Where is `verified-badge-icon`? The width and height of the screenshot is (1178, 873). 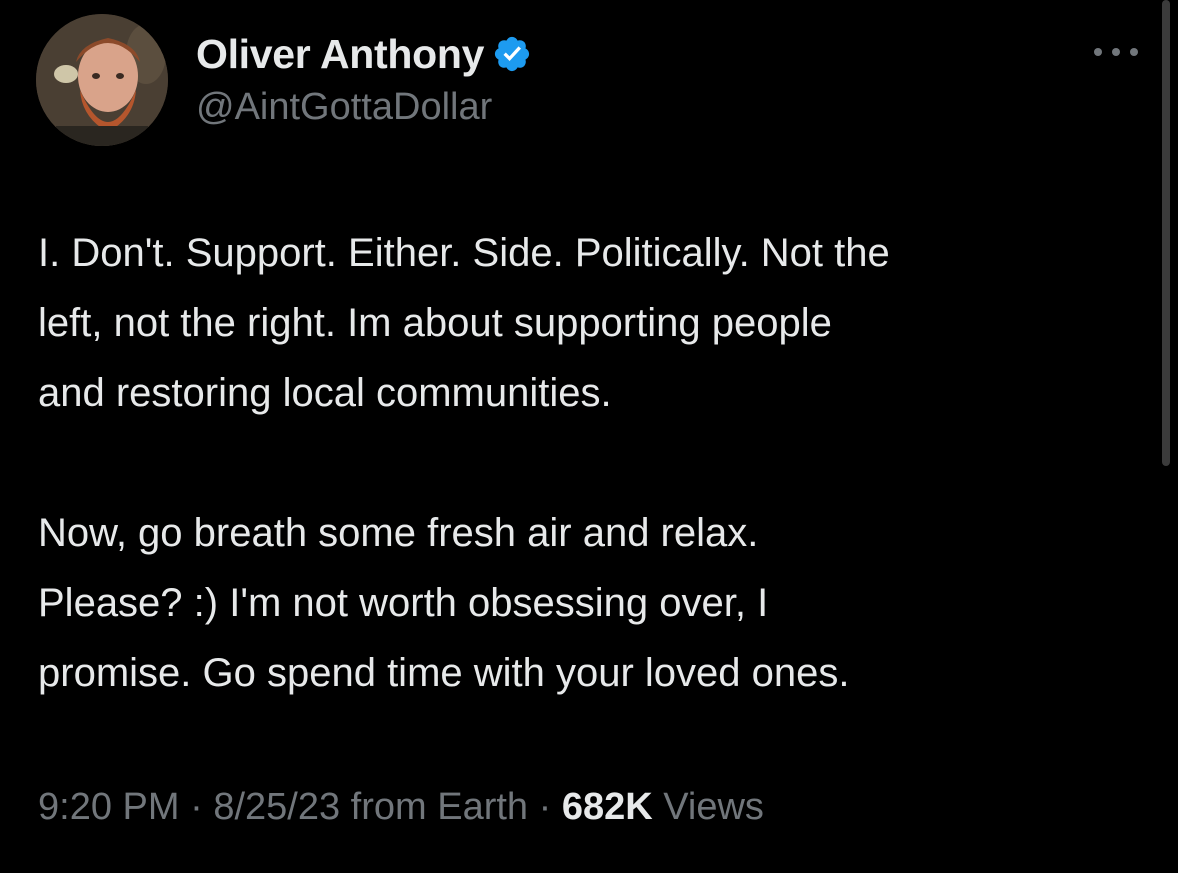 verified-badge-icon is located at coordinates (512, 54).